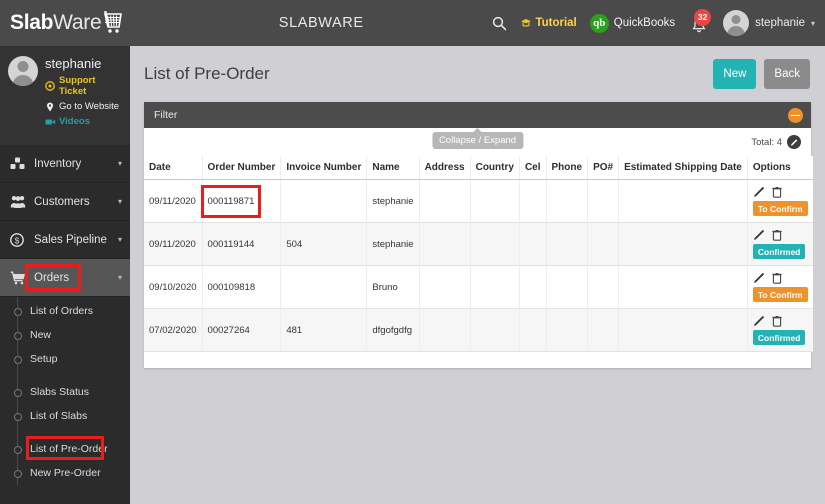 The height and width of the screenshot is (504, 825). Describe the element at coordinates (495, 330) in the screenshot. I see `cell-country` at that location.